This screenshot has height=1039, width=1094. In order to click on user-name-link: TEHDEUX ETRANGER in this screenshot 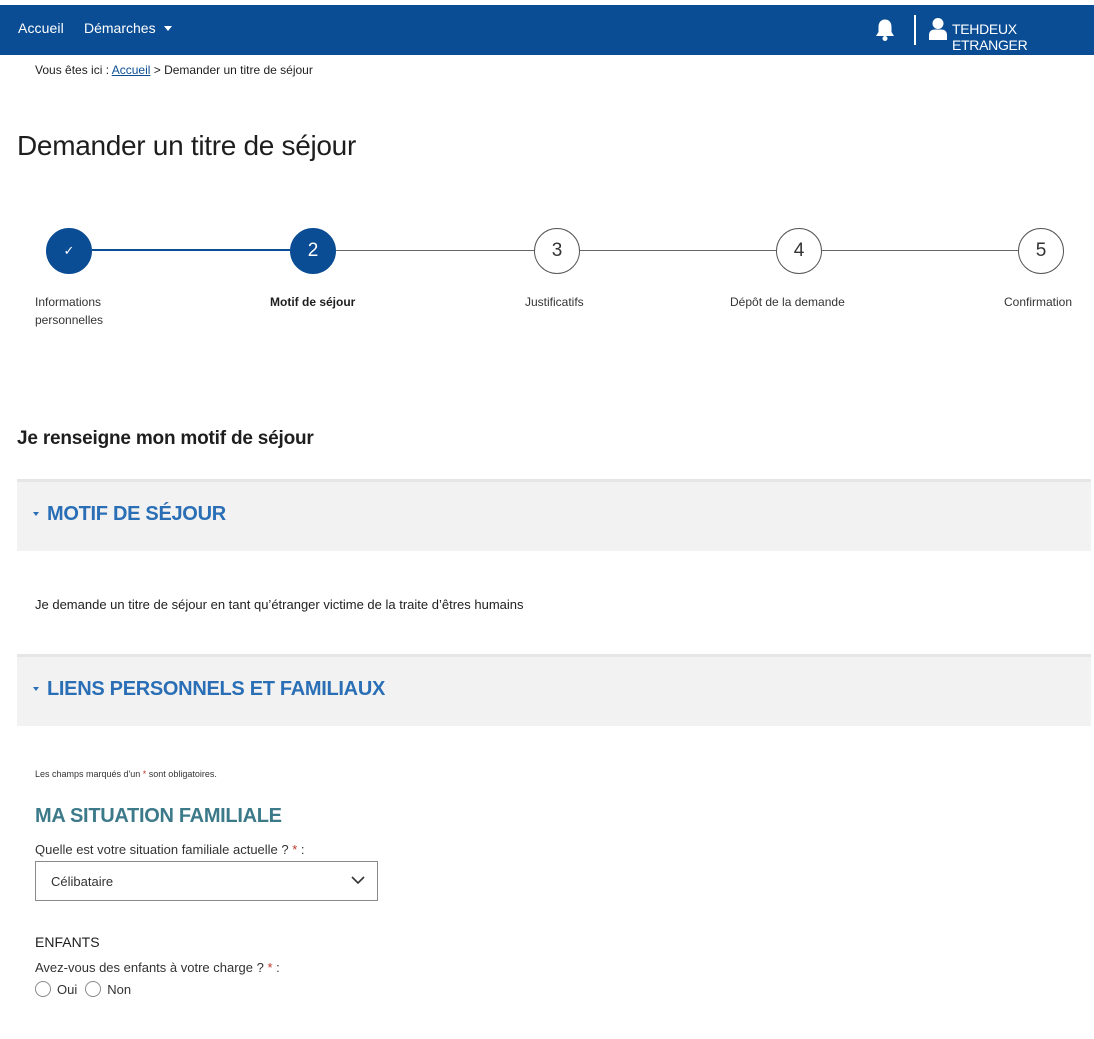, I will do `click(1023, 37)`.